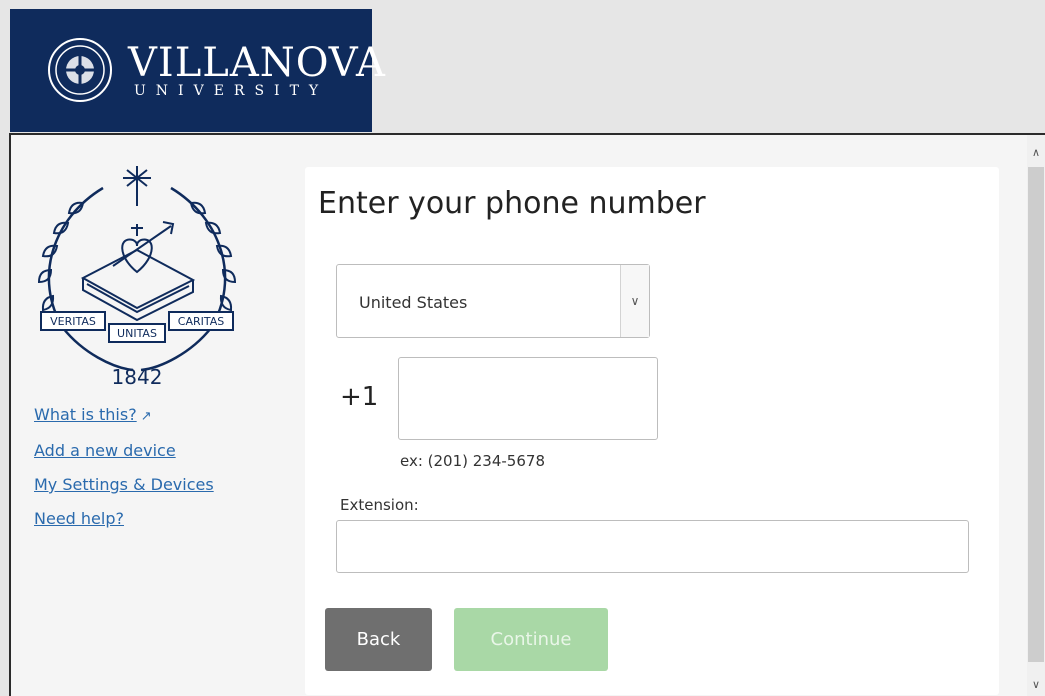 This screenshot has height=696, width=1045. Describe the element at coordinates (124, 451) in the screenshot. I see `add-new-device-link: Add a new device` at that location.